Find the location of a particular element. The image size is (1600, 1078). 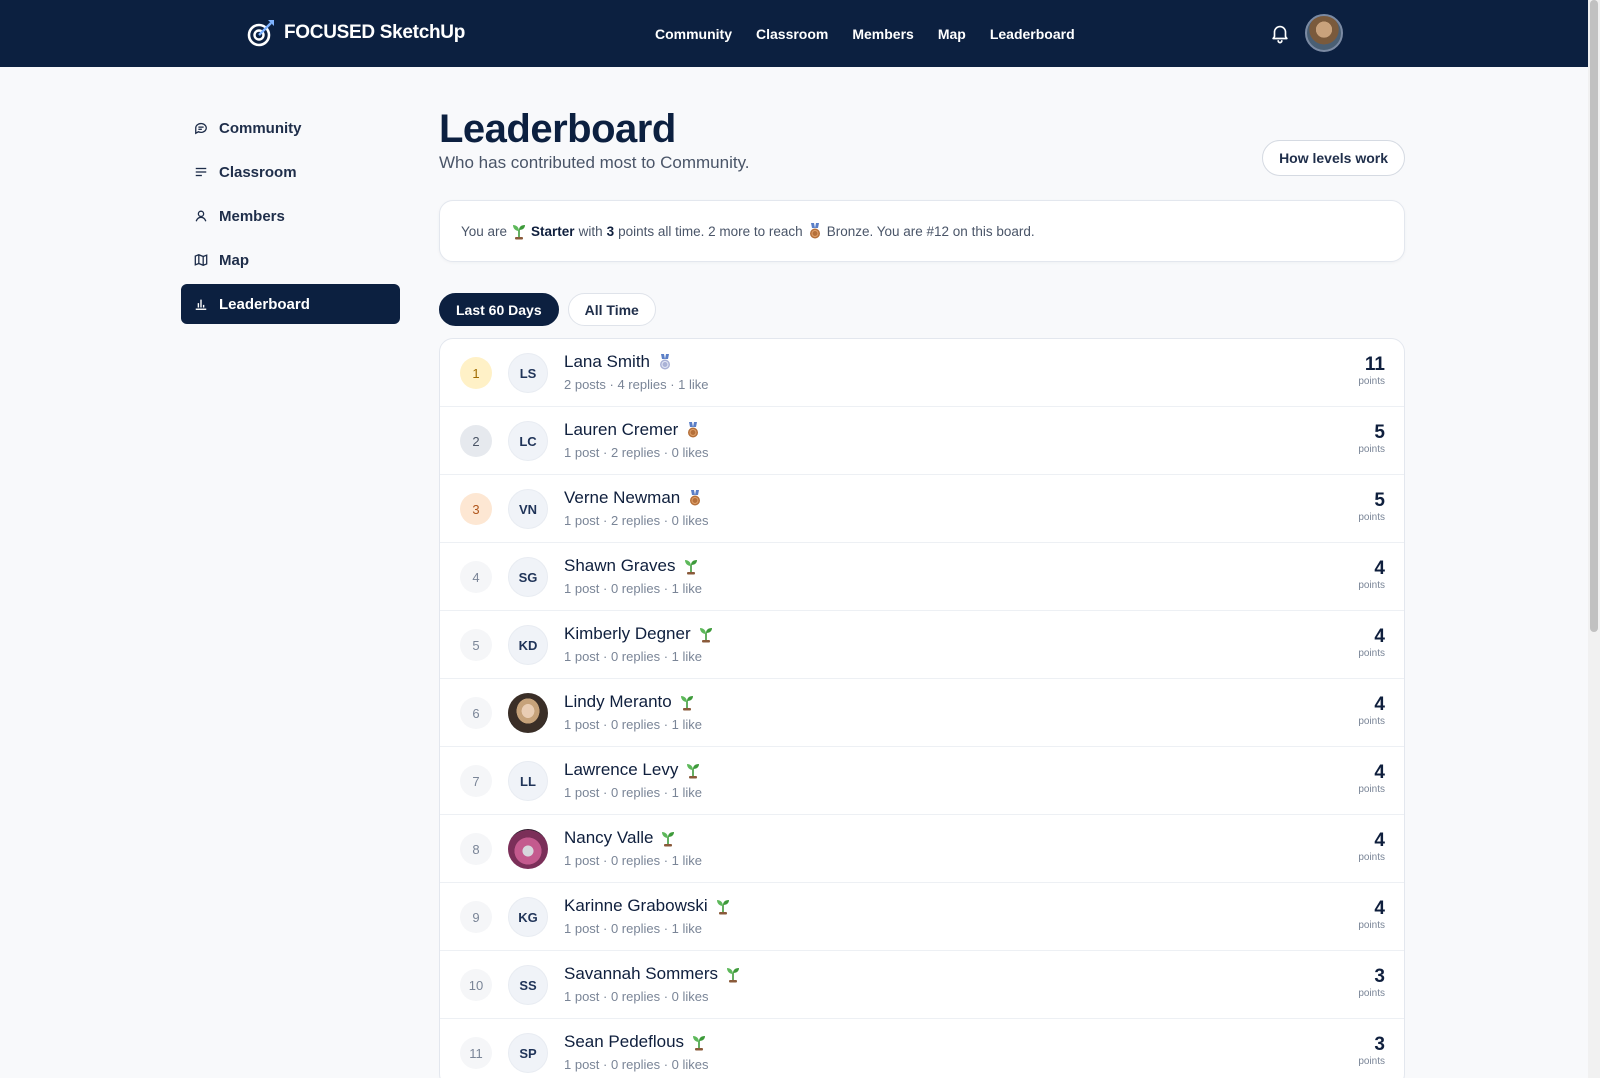

rank-badge: 3 is located at coordinates (476, 509).